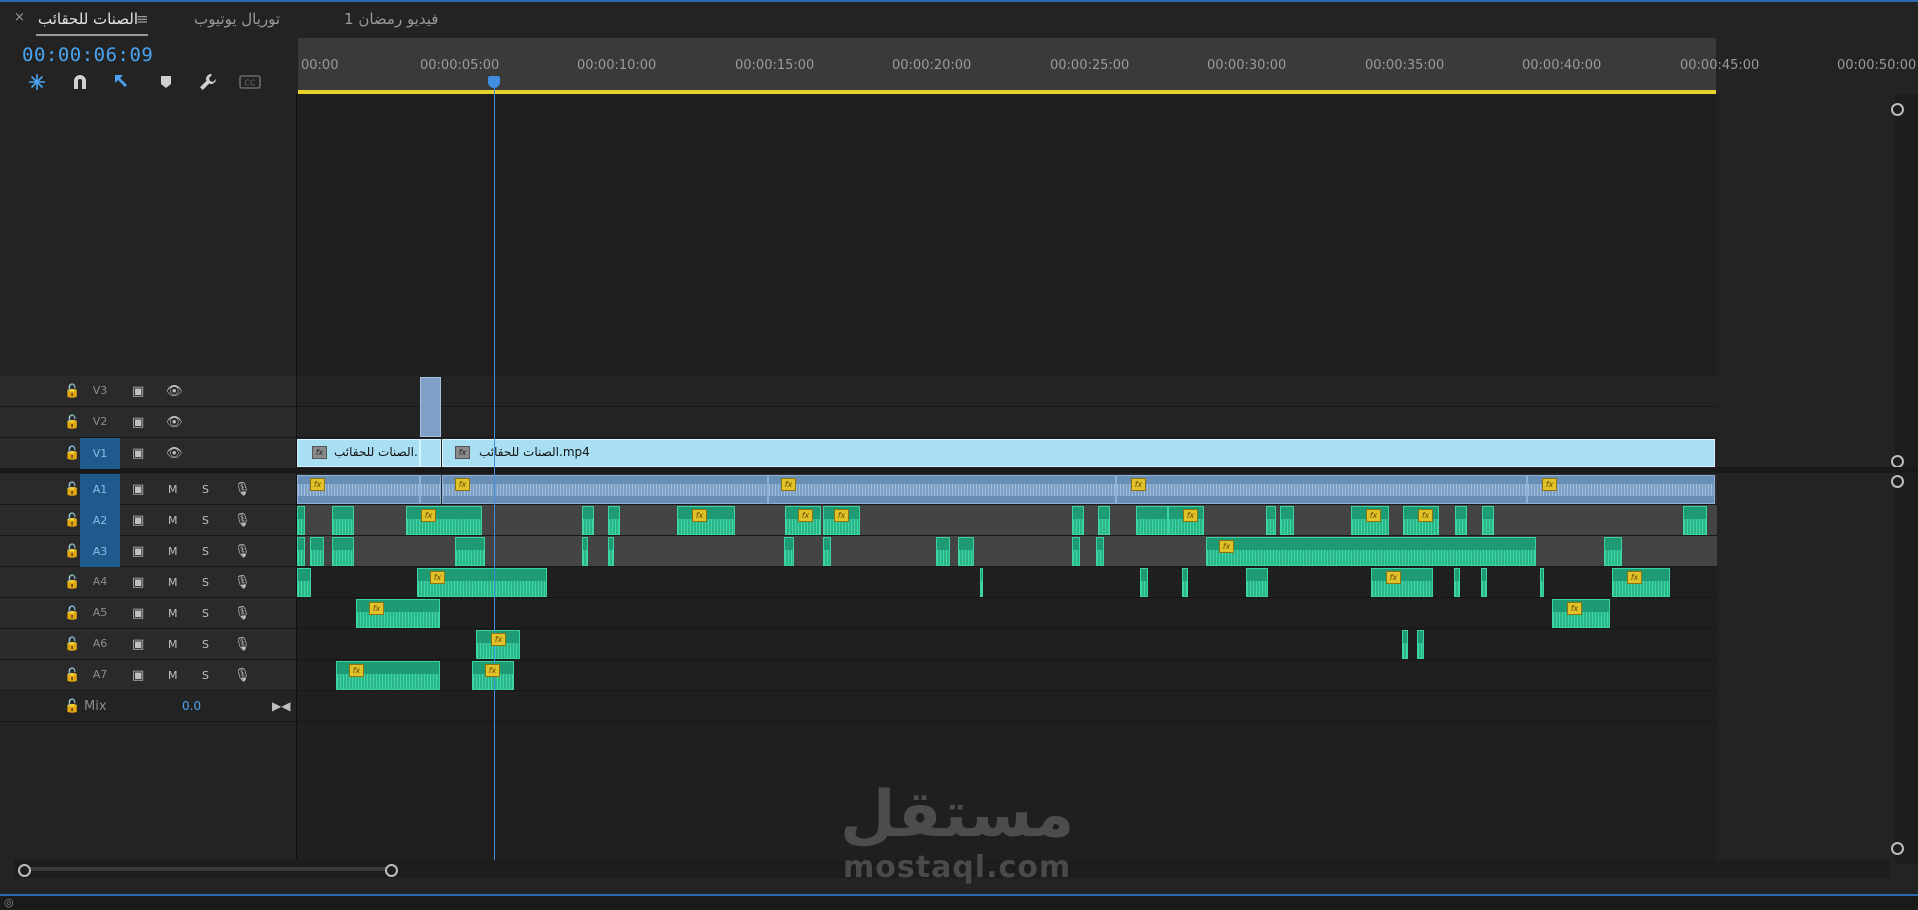 Image resolution: width=1918 pixels, height=910 pixels. Describe the element at coordinates (100, 453) in the screenshot. I see `track-target-label: V1` at that location.